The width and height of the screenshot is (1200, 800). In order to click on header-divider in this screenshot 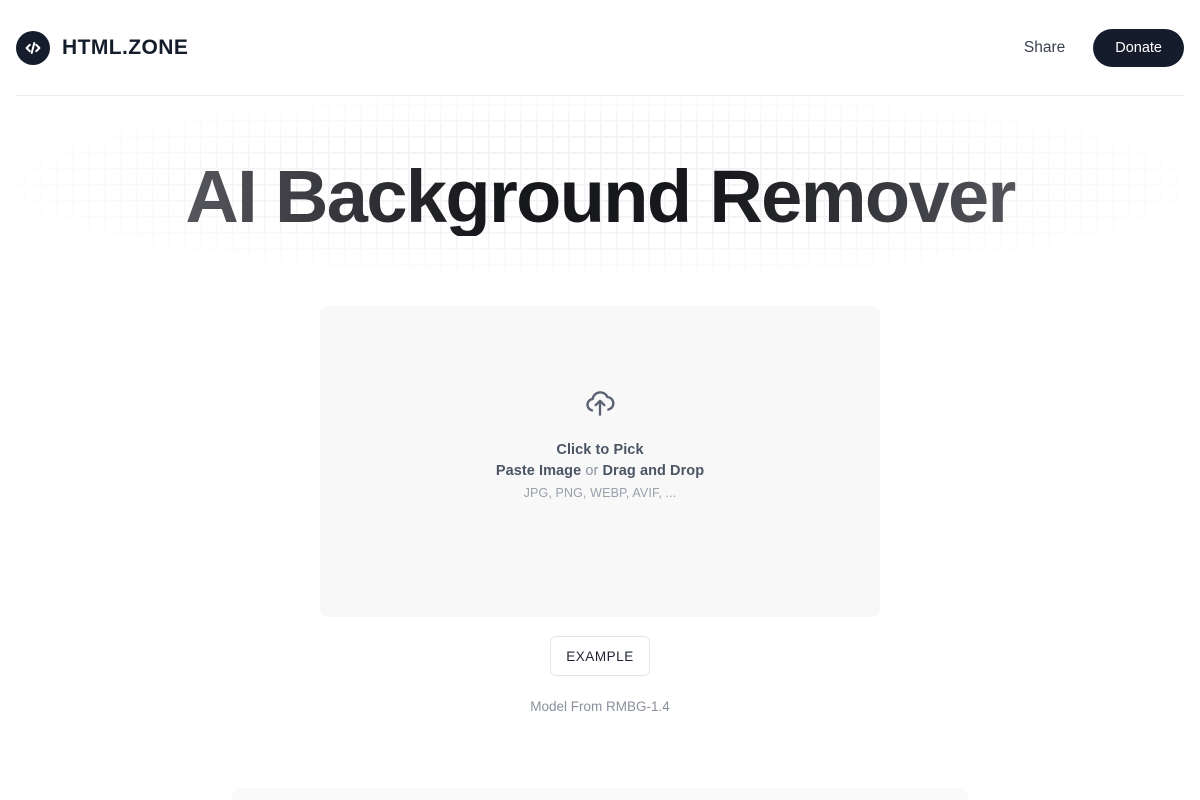, I will do `click(600, 95)`.